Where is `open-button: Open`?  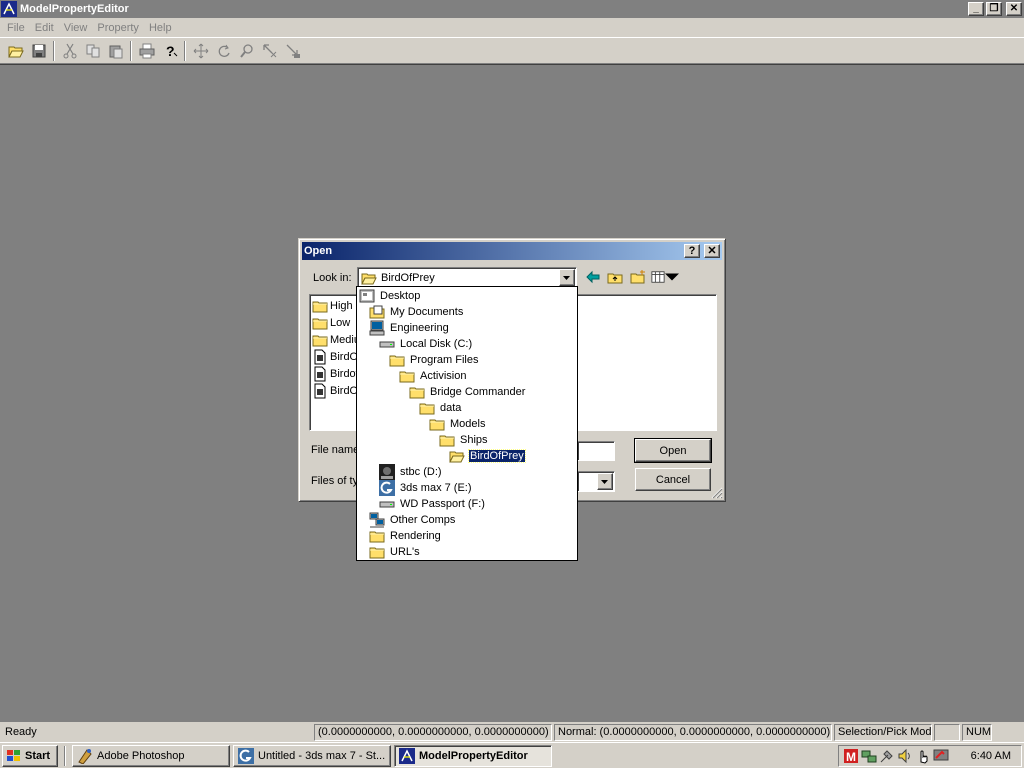
open-button: Open is located at coordinates (673, 450).